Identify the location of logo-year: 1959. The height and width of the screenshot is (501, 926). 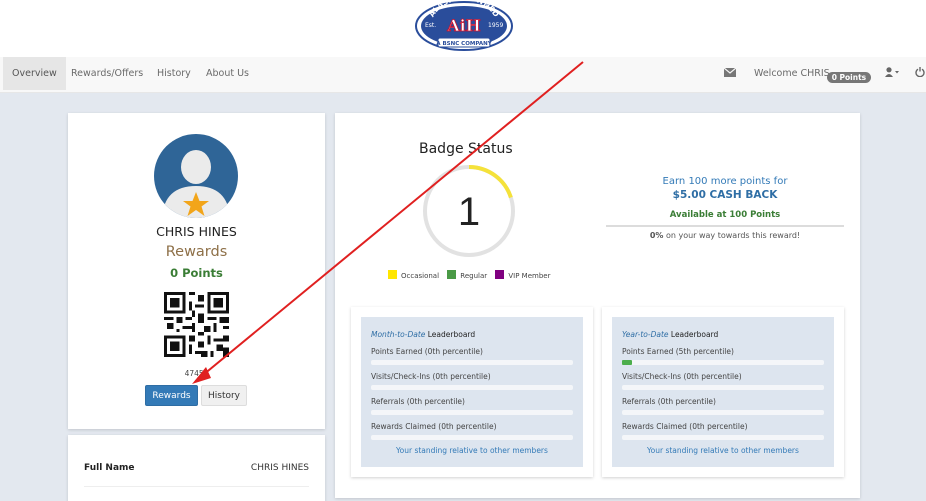
(495, 25).